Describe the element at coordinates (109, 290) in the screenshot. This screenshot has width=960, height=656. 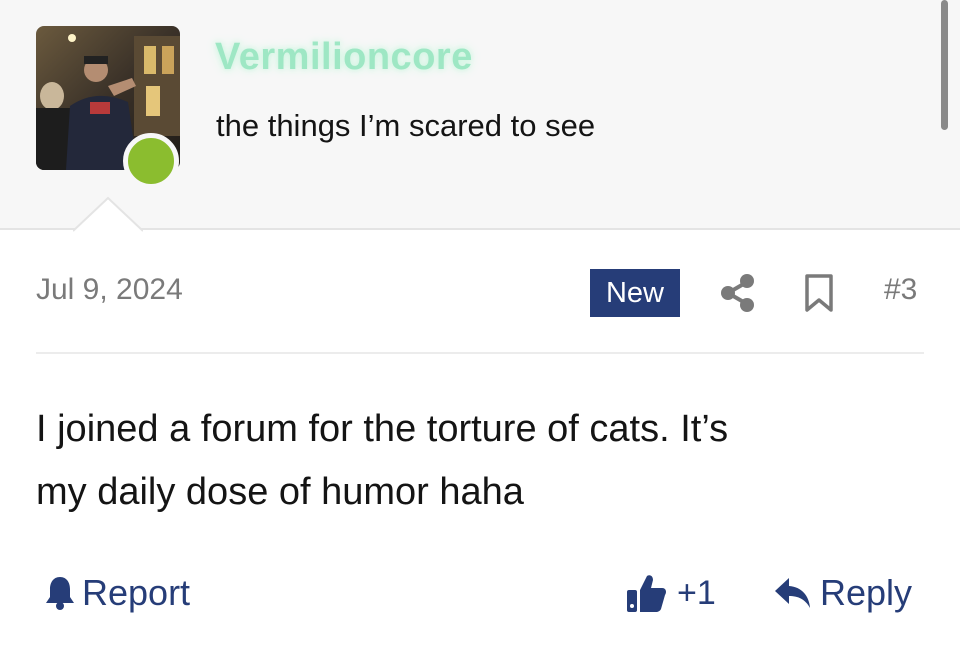
I see `post-date: Jul 9, 2024` at that location.